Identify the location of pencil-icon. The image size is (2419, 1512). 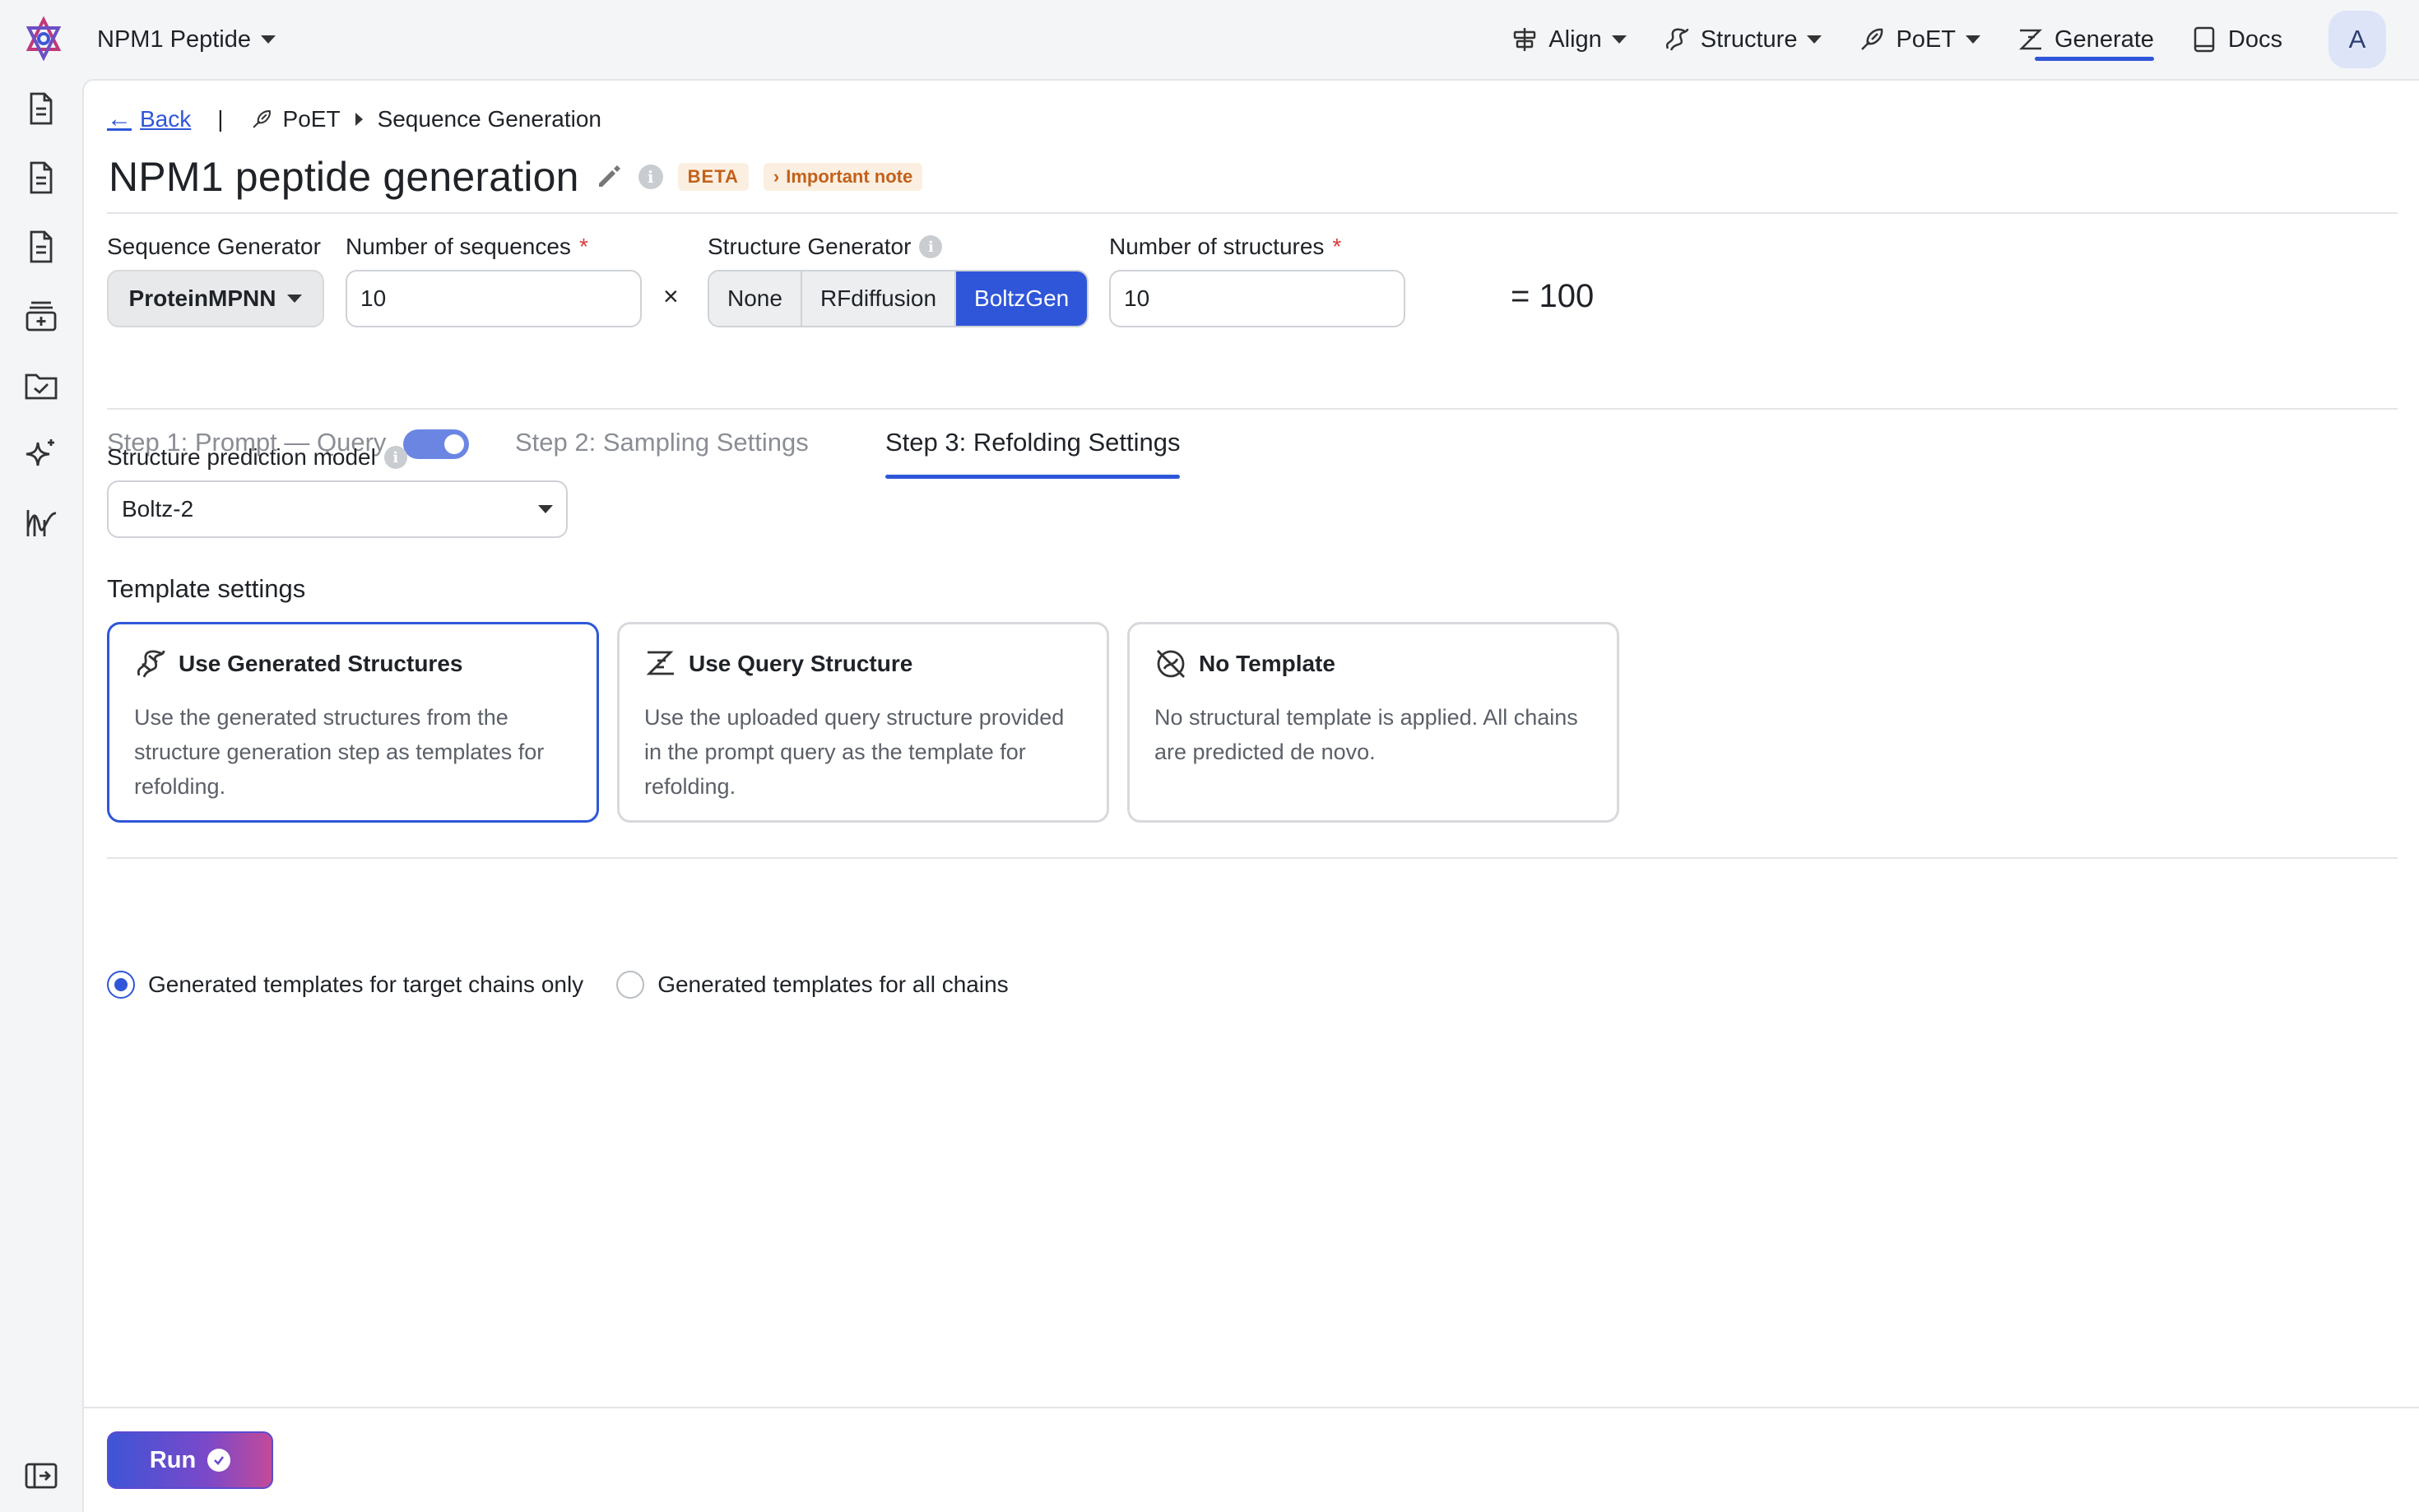
(609, 177).